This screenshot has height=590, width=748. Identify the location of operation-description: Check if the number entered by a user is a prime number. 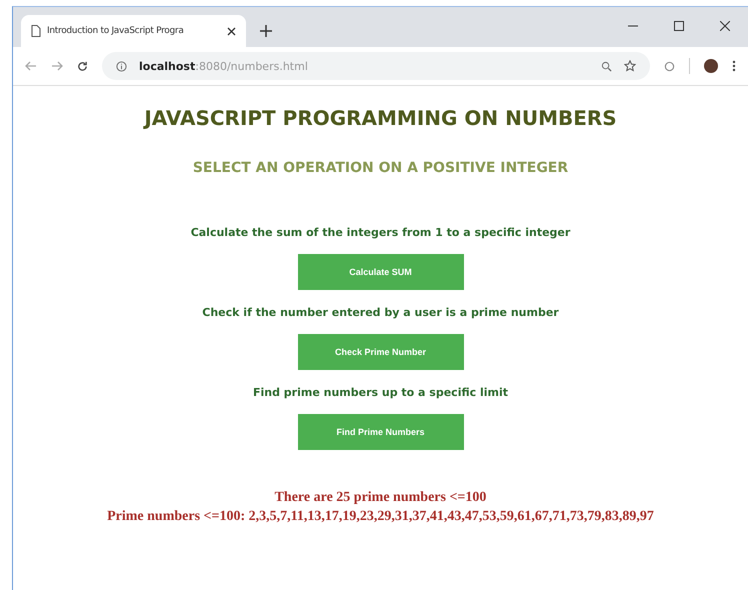
(380, 312).